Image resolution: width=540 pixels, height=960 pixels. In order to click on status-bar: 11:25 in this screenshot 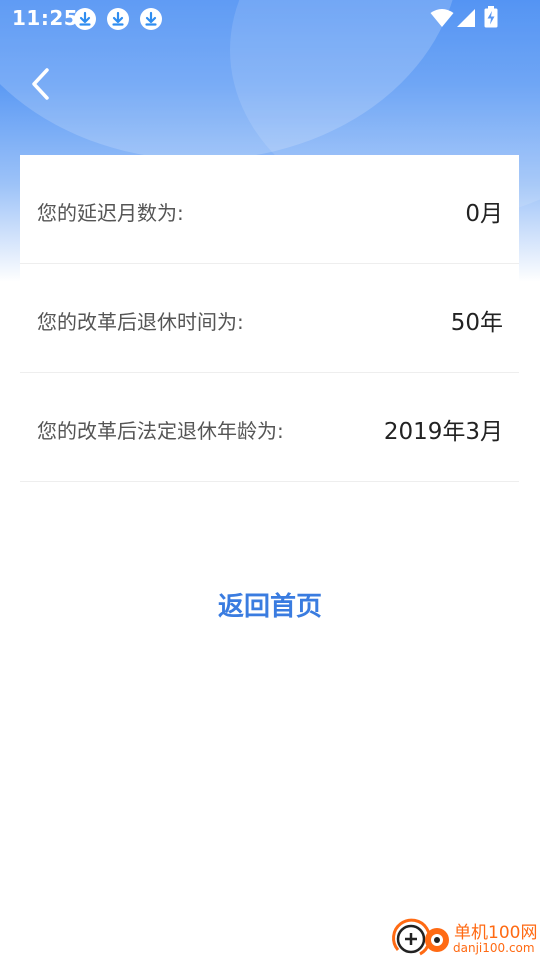, I will do `click(270, 19)`.